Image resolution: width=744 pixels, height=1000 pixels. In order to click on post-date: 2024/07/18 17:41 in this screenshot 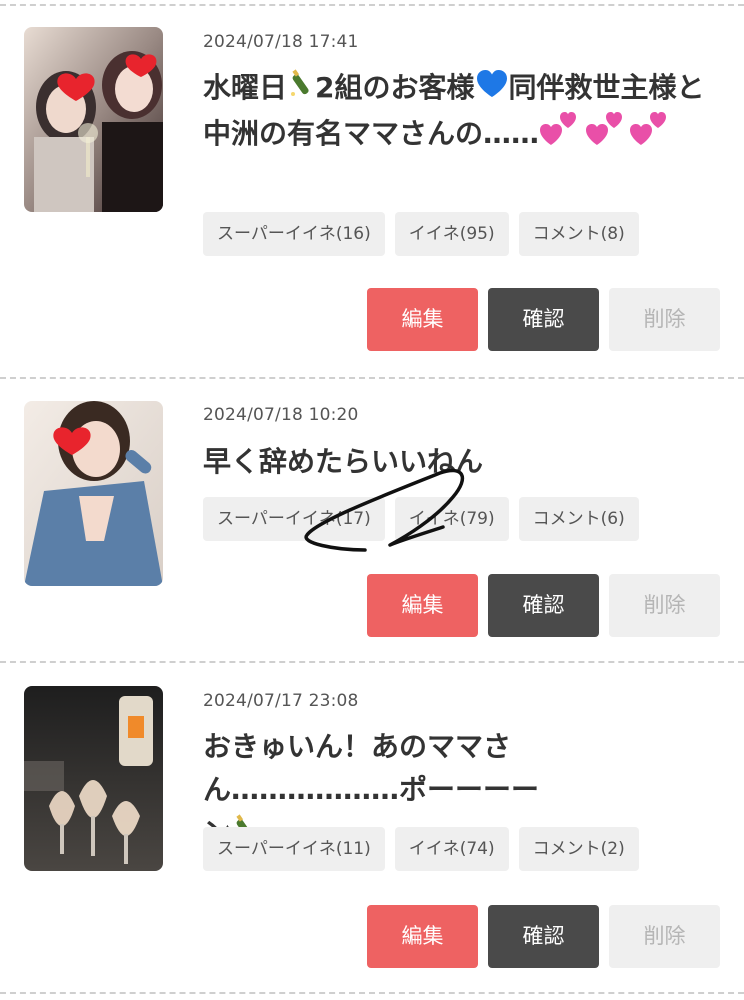, I will do `click(281, 42)`.